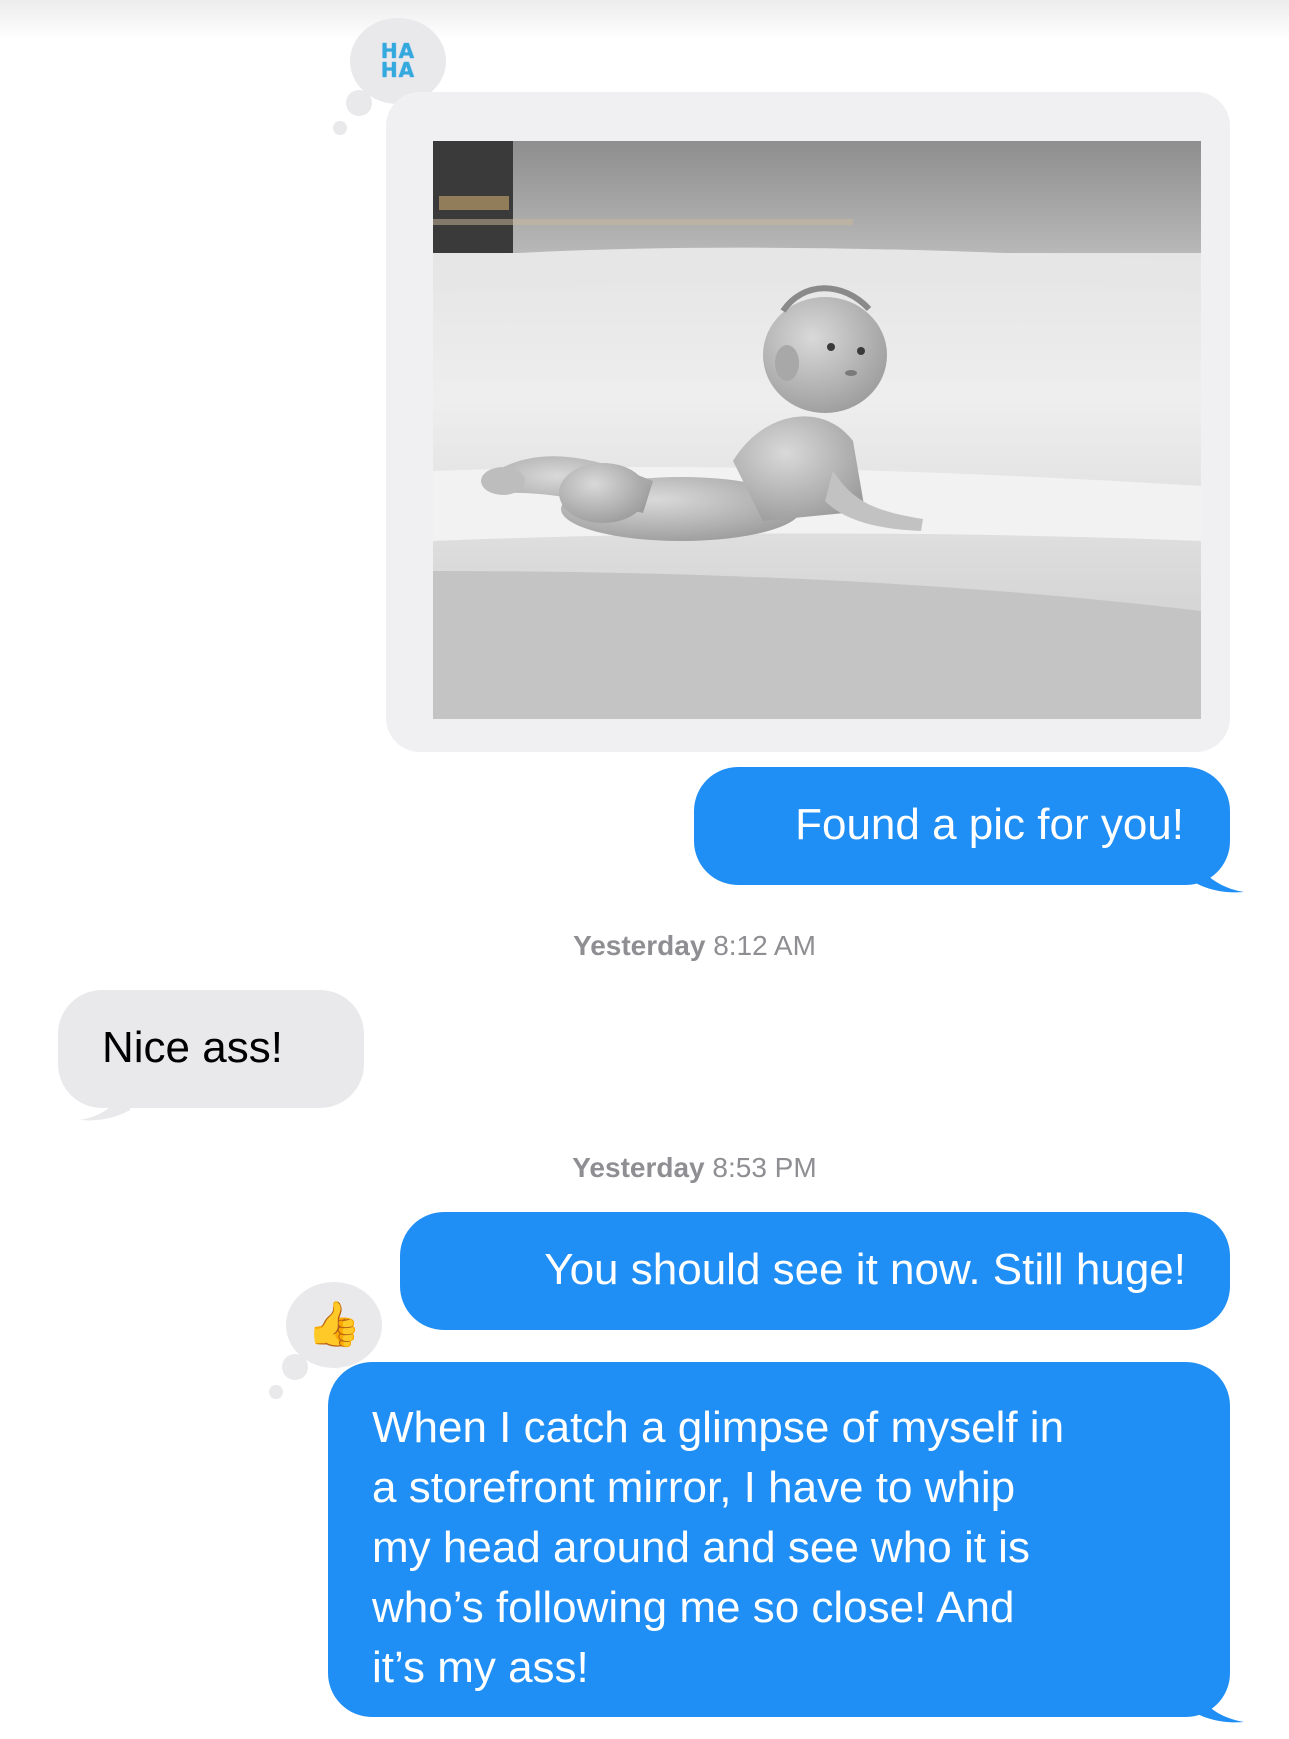 This screenshot has height=1739, width=1289. I want to click on message-text-line: When I catch a glimpse of myself in, so click(718, 1427).